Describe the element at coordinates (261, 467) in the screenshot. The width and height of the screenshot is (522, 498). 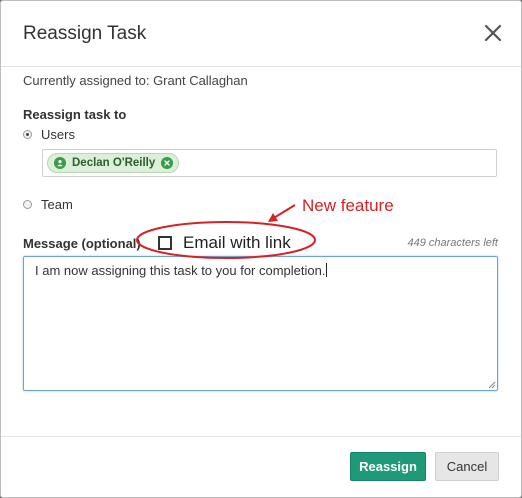
I see `dialog-footer: Reassign Cancel` at that location.